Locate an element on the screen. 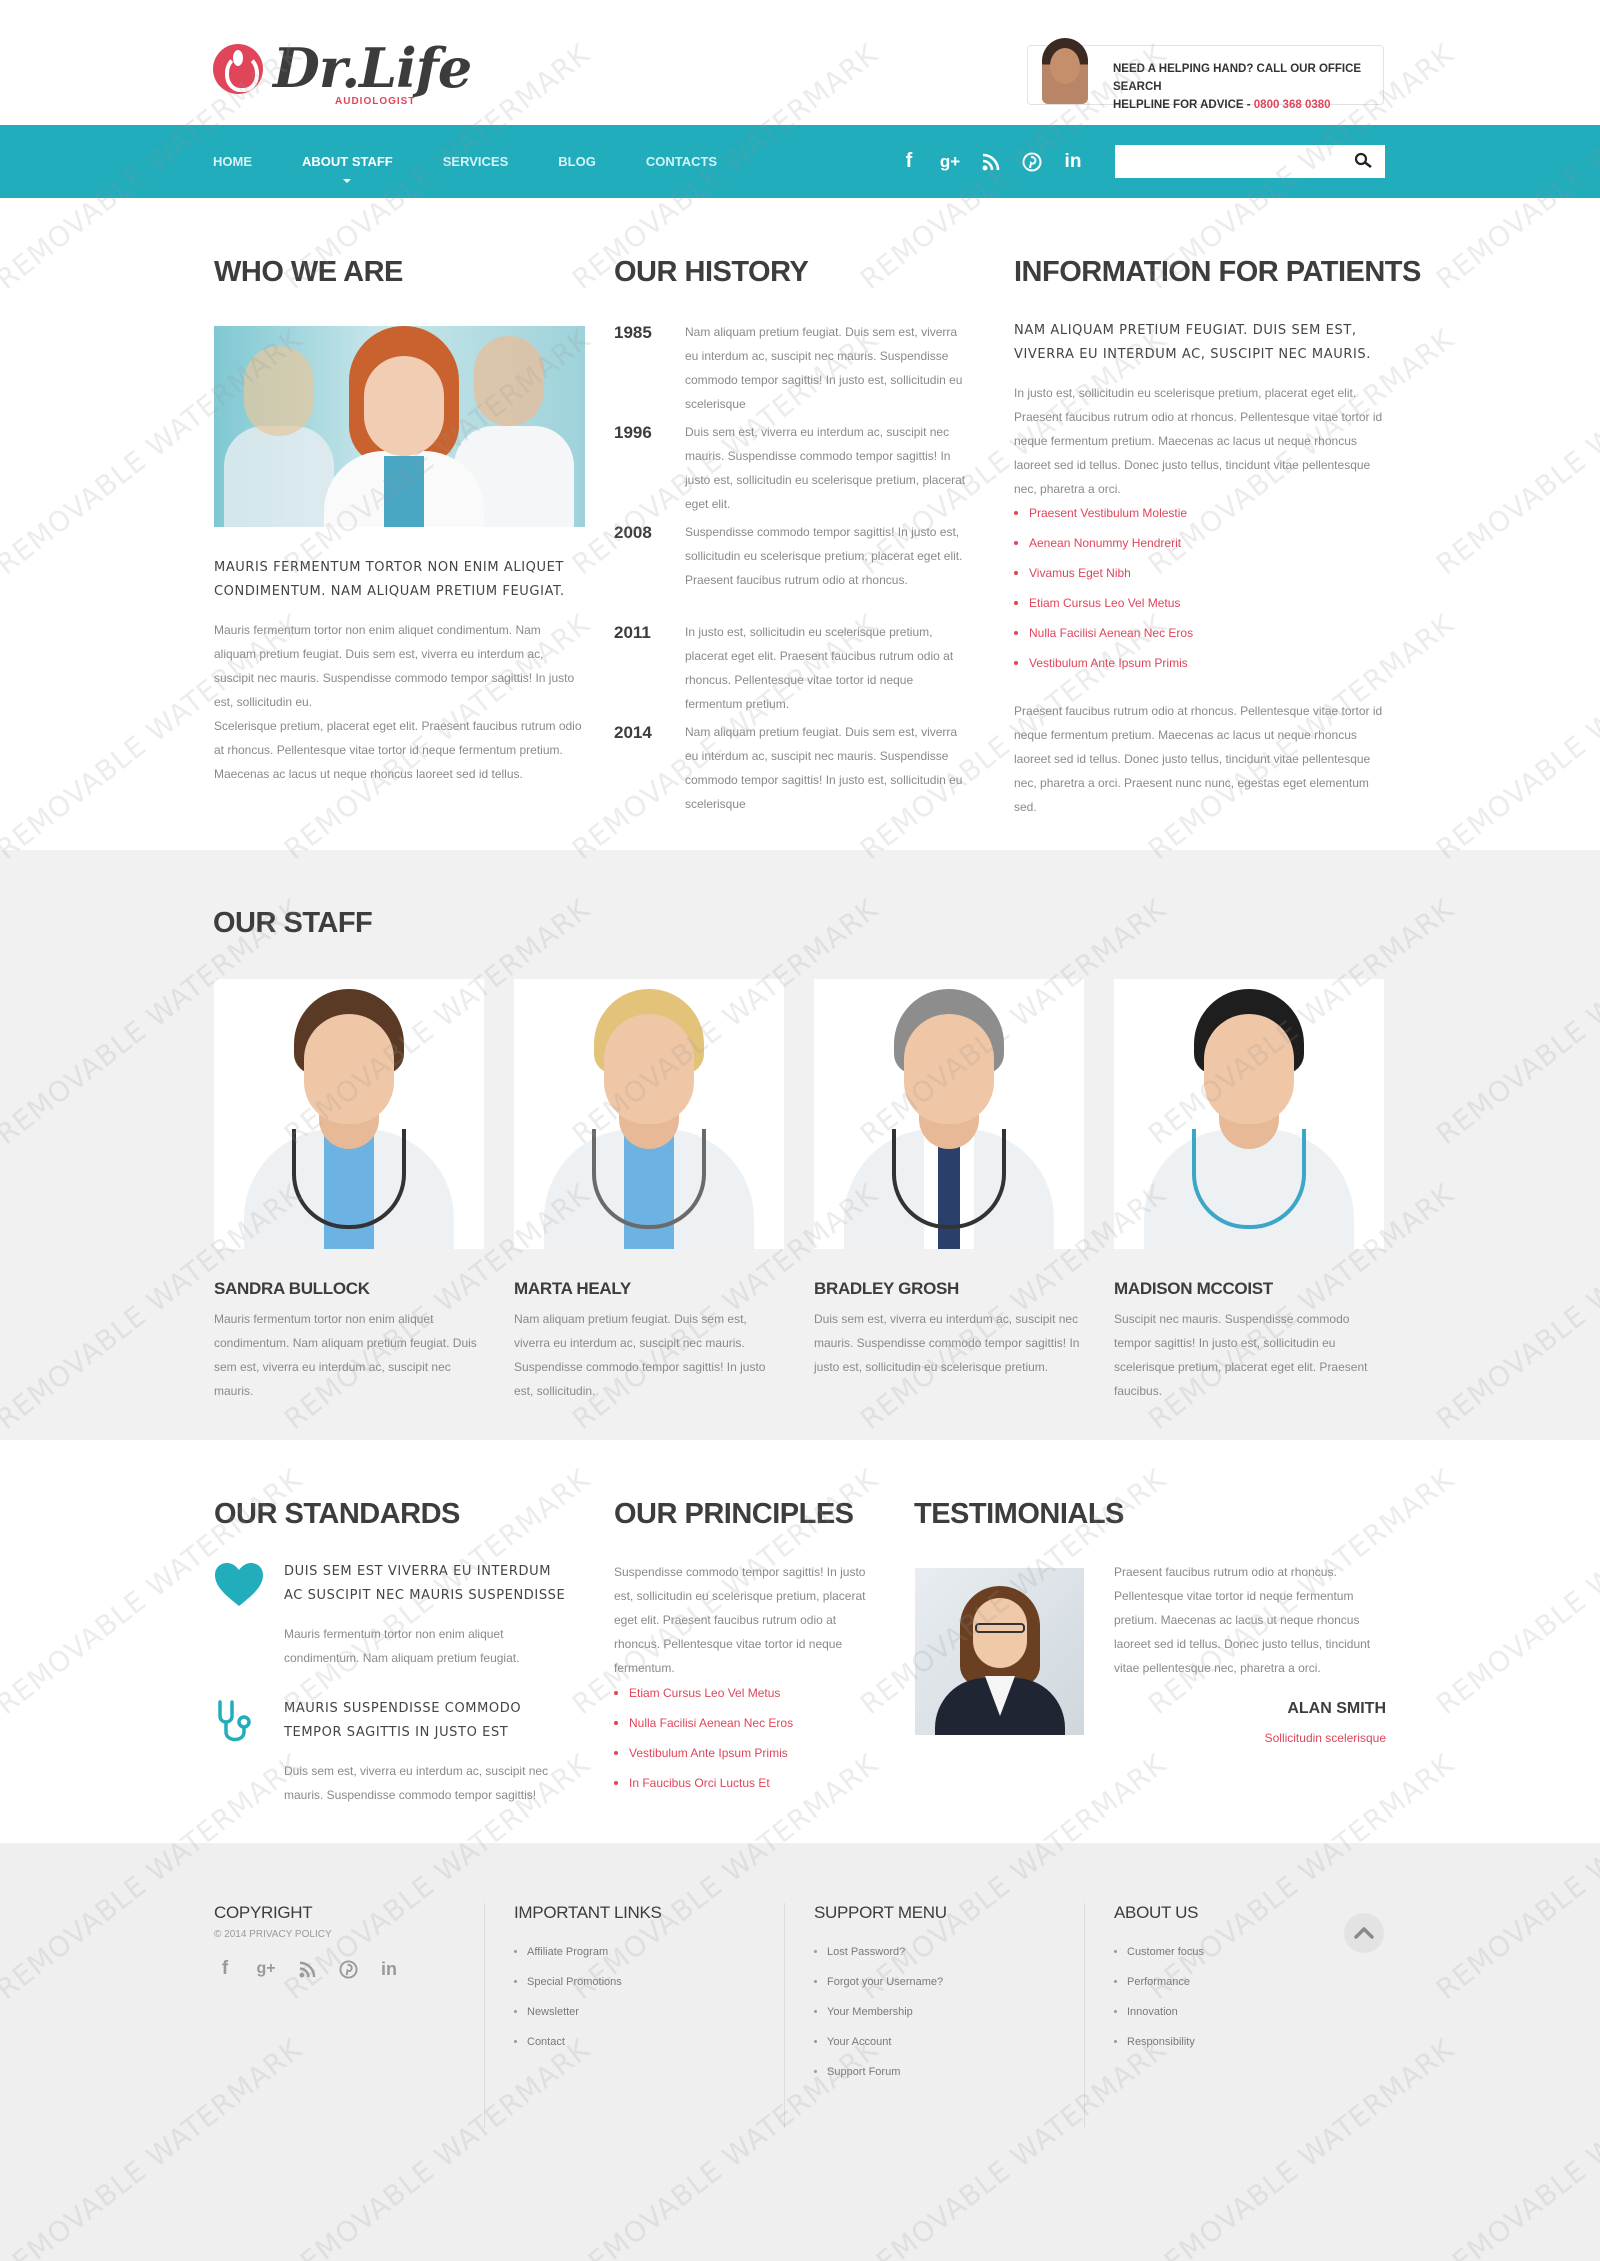  footer-link: Performance is located at coordinates (1159, 1982).